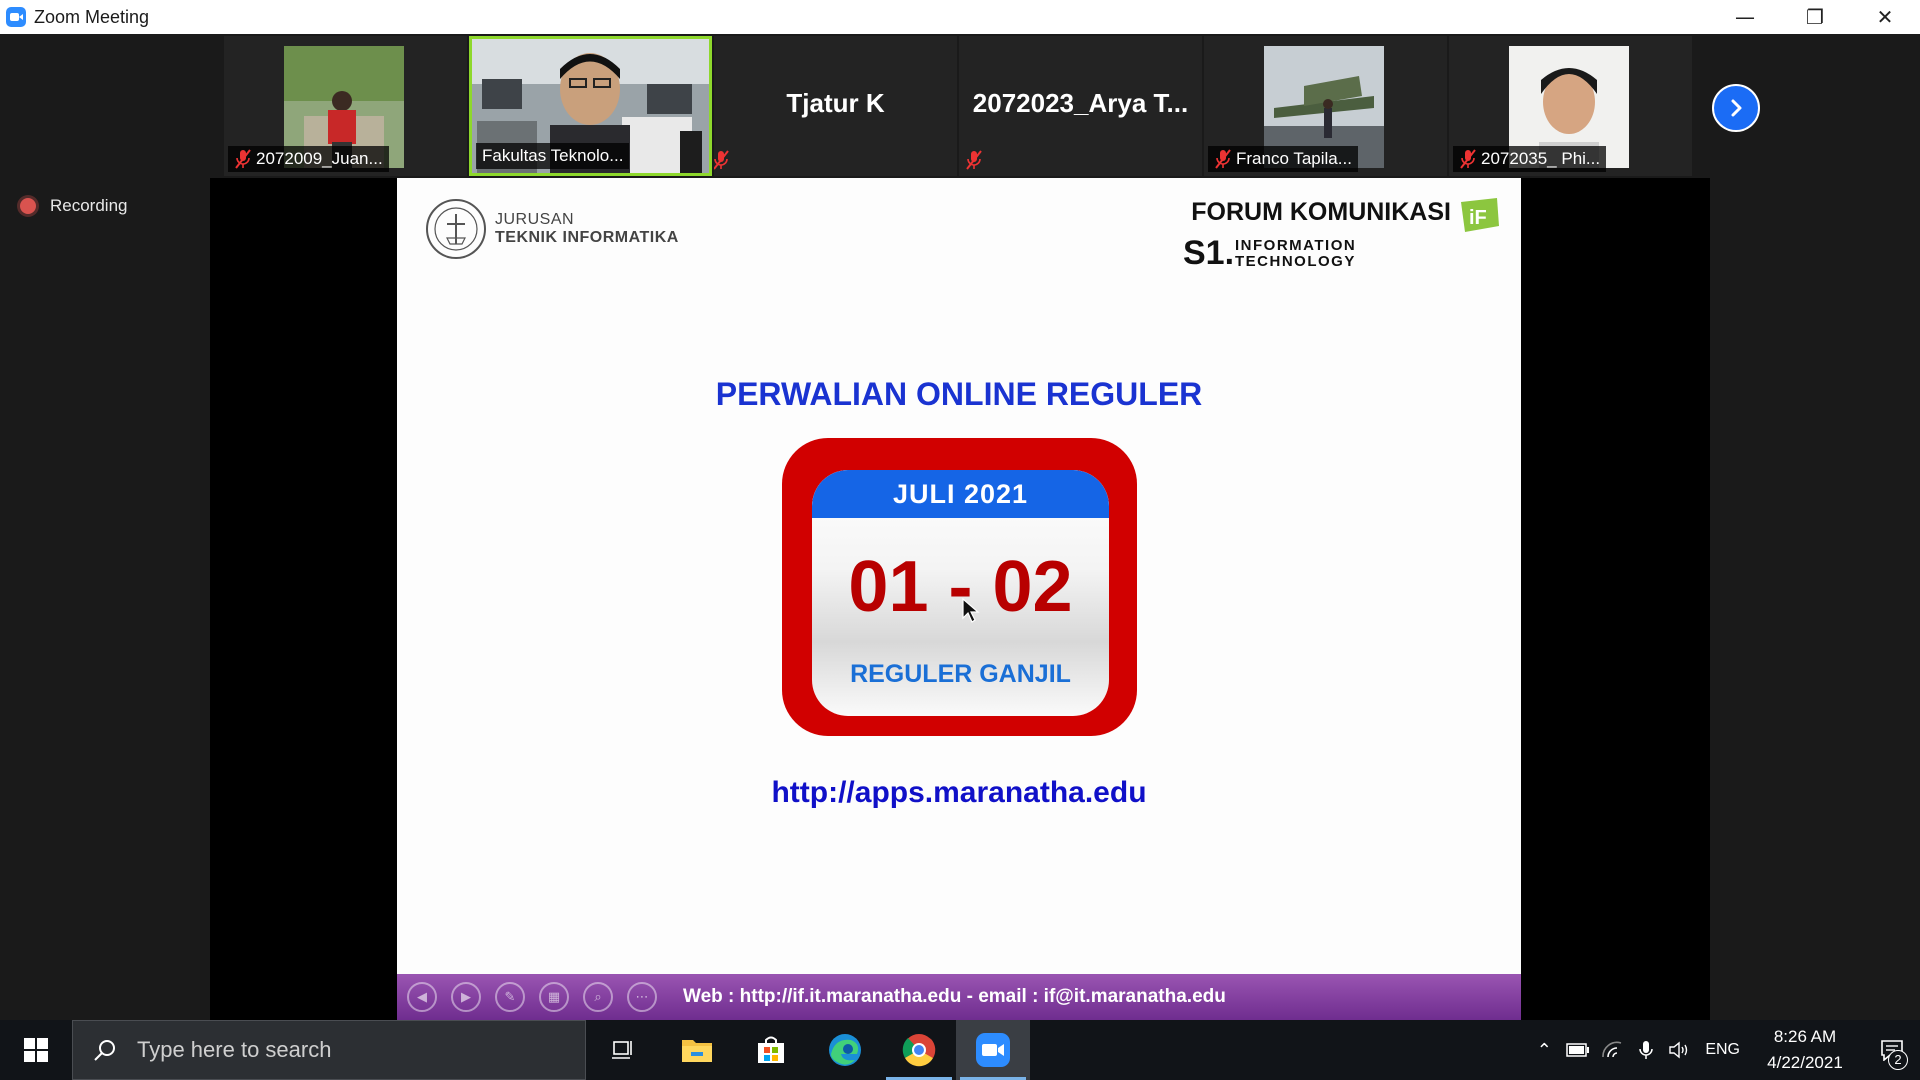 The height and width of the screenshot is (1080, 1920). Describe the element at coordinates (16, 17) in the screenshot. I see `zoom-app-icon` at that location.